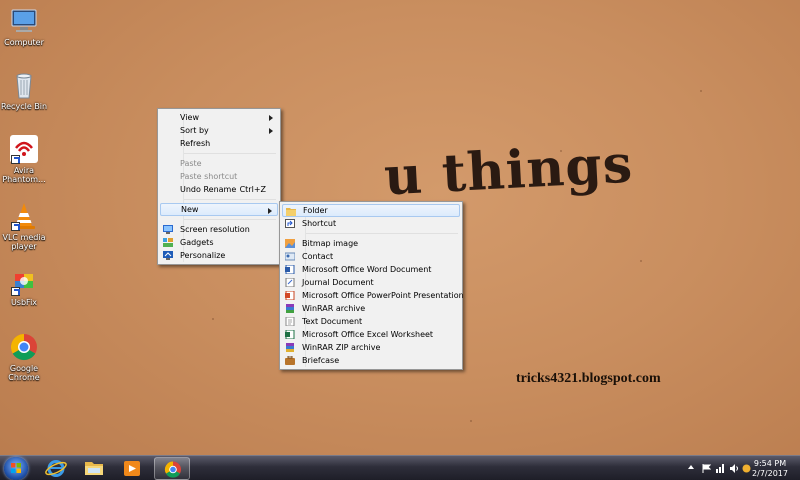  Describe the element at coordinates (24, 373) in the screenshot. I see `desktop-icon-label: Google Chrome` at that location.